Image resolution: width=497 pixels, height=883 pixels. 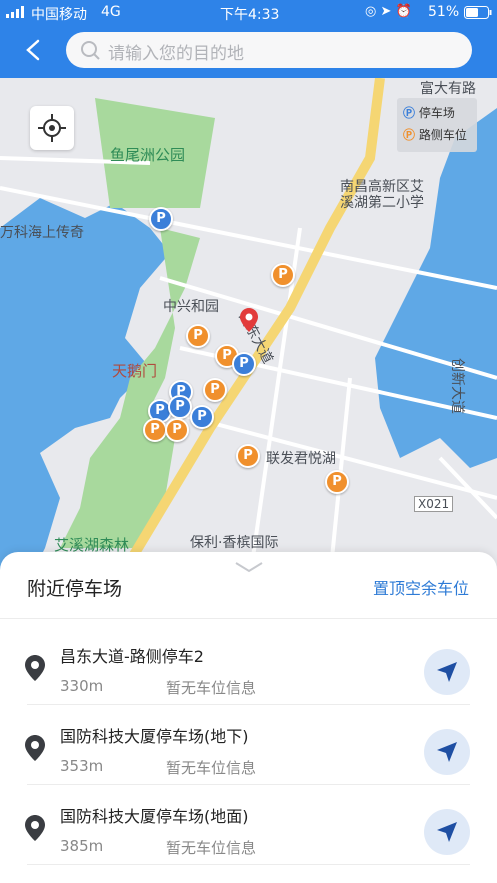 I want to click on locate-icon, so click(x=52, y=128).